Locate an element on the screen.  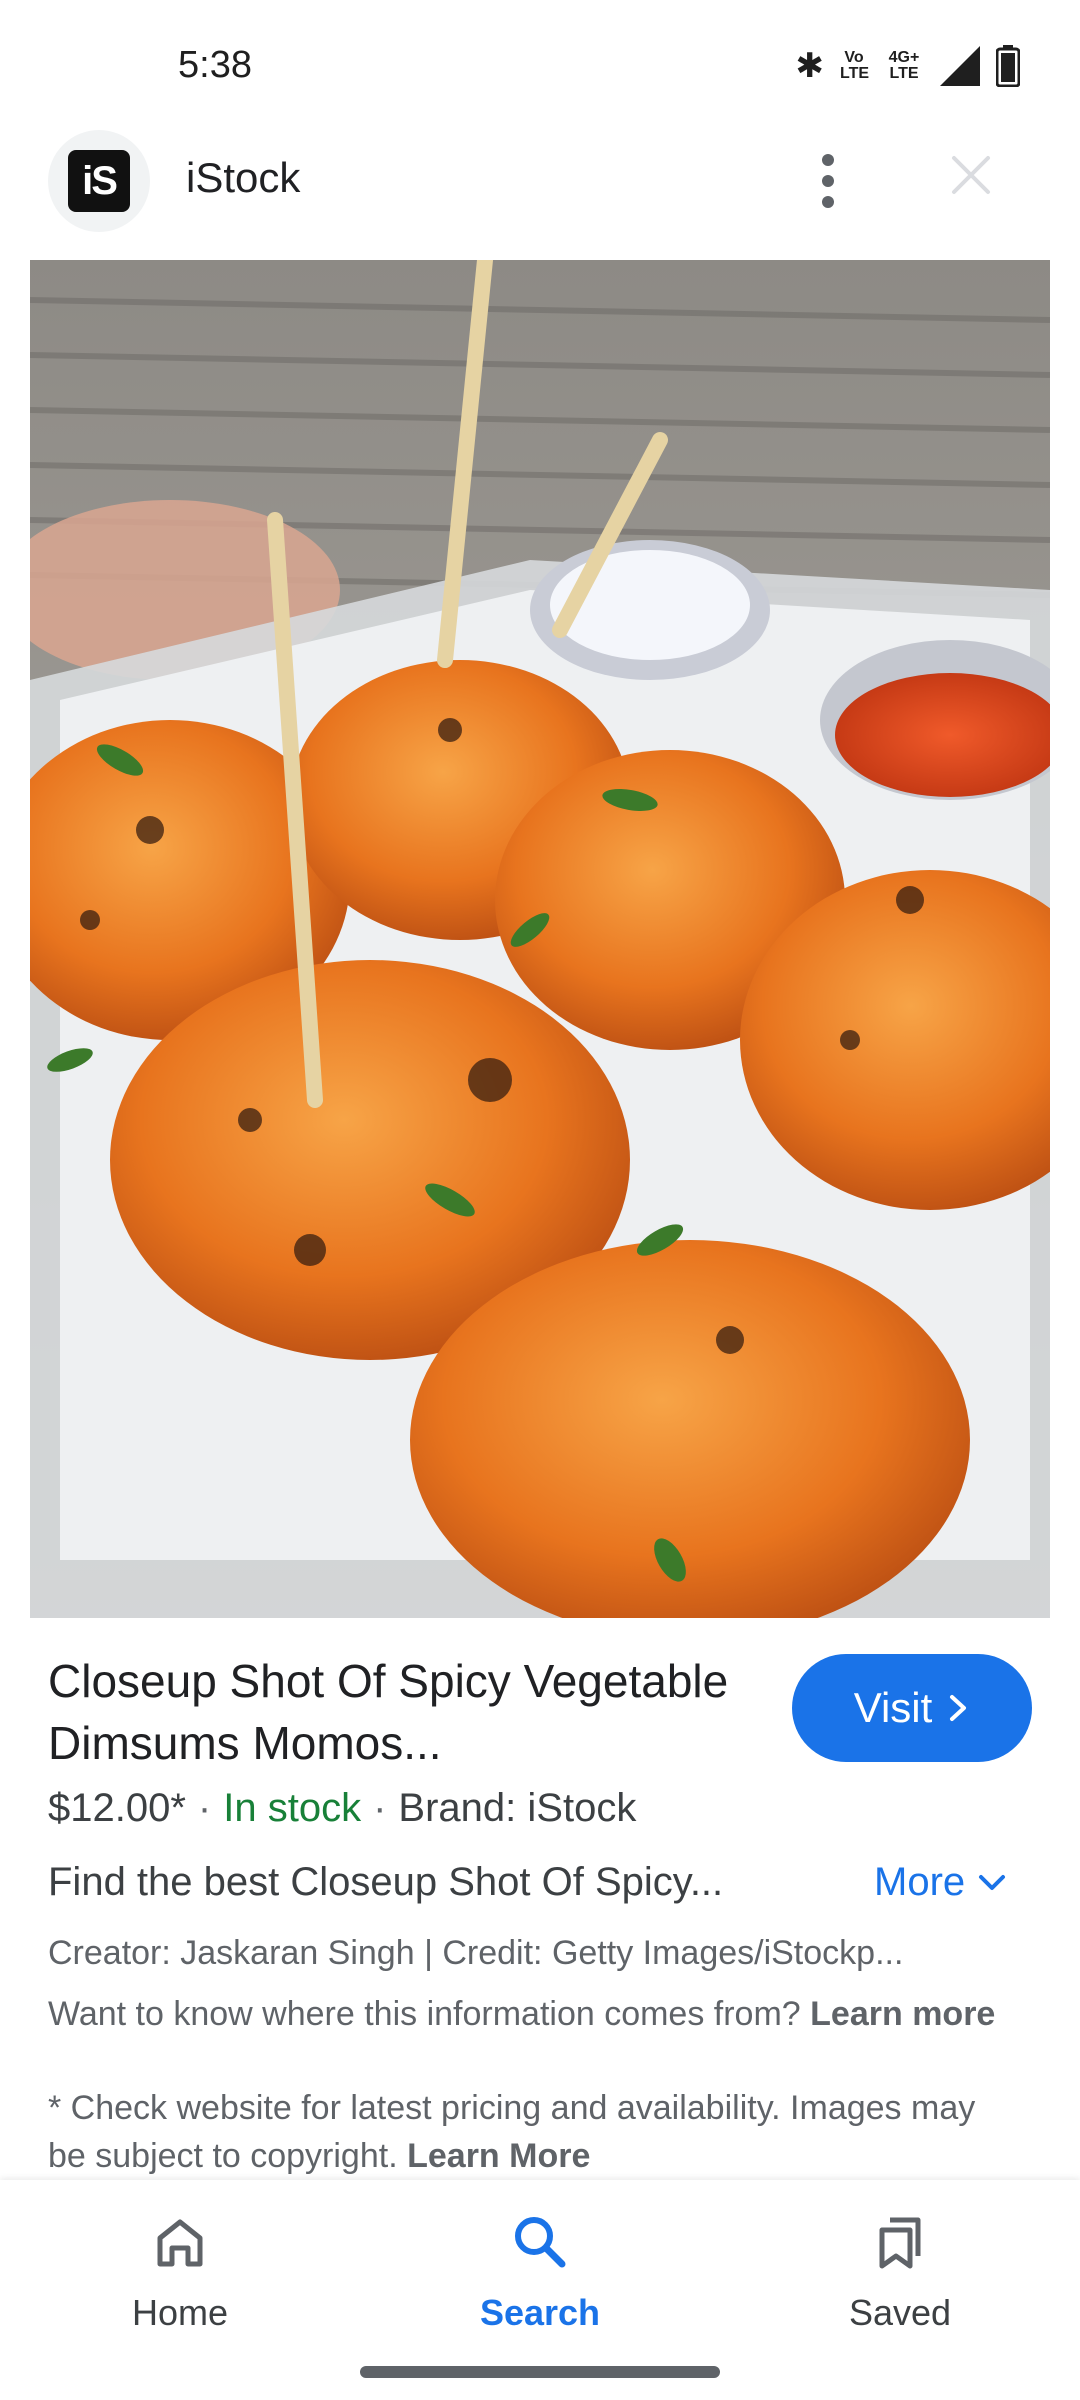
istock-logo: iS is located at coordinates (99, 181).